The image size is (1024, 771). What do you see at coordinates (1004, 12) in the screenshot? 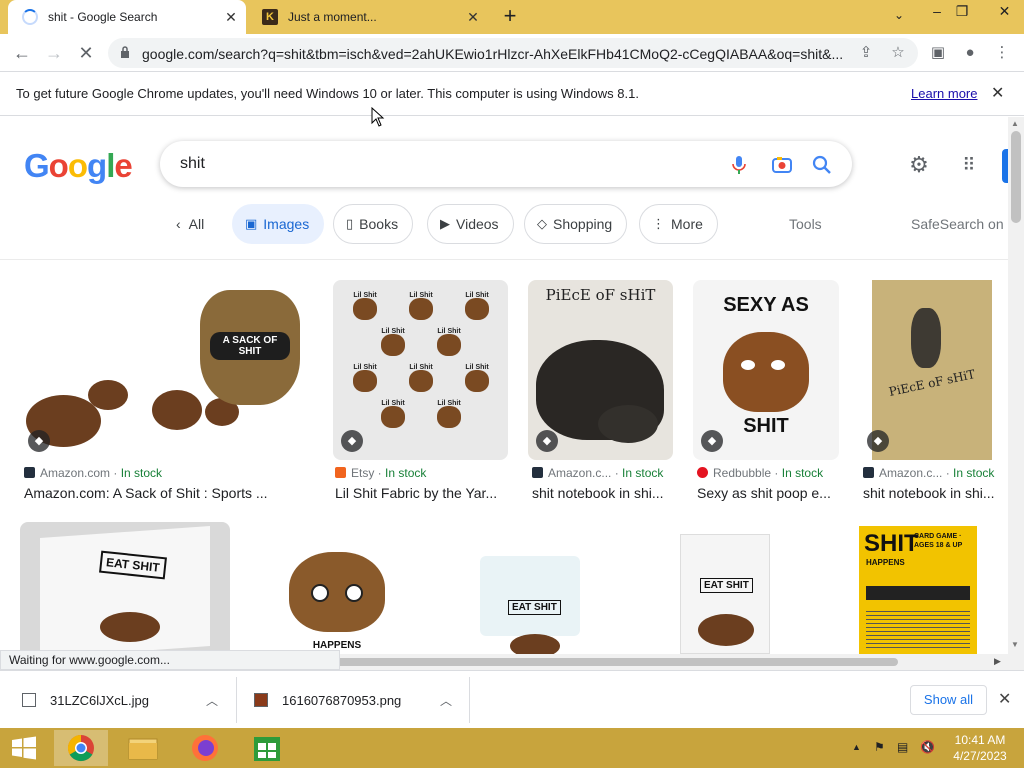
I see `close-window-button: ✕` at bounding box center [1004, 12].